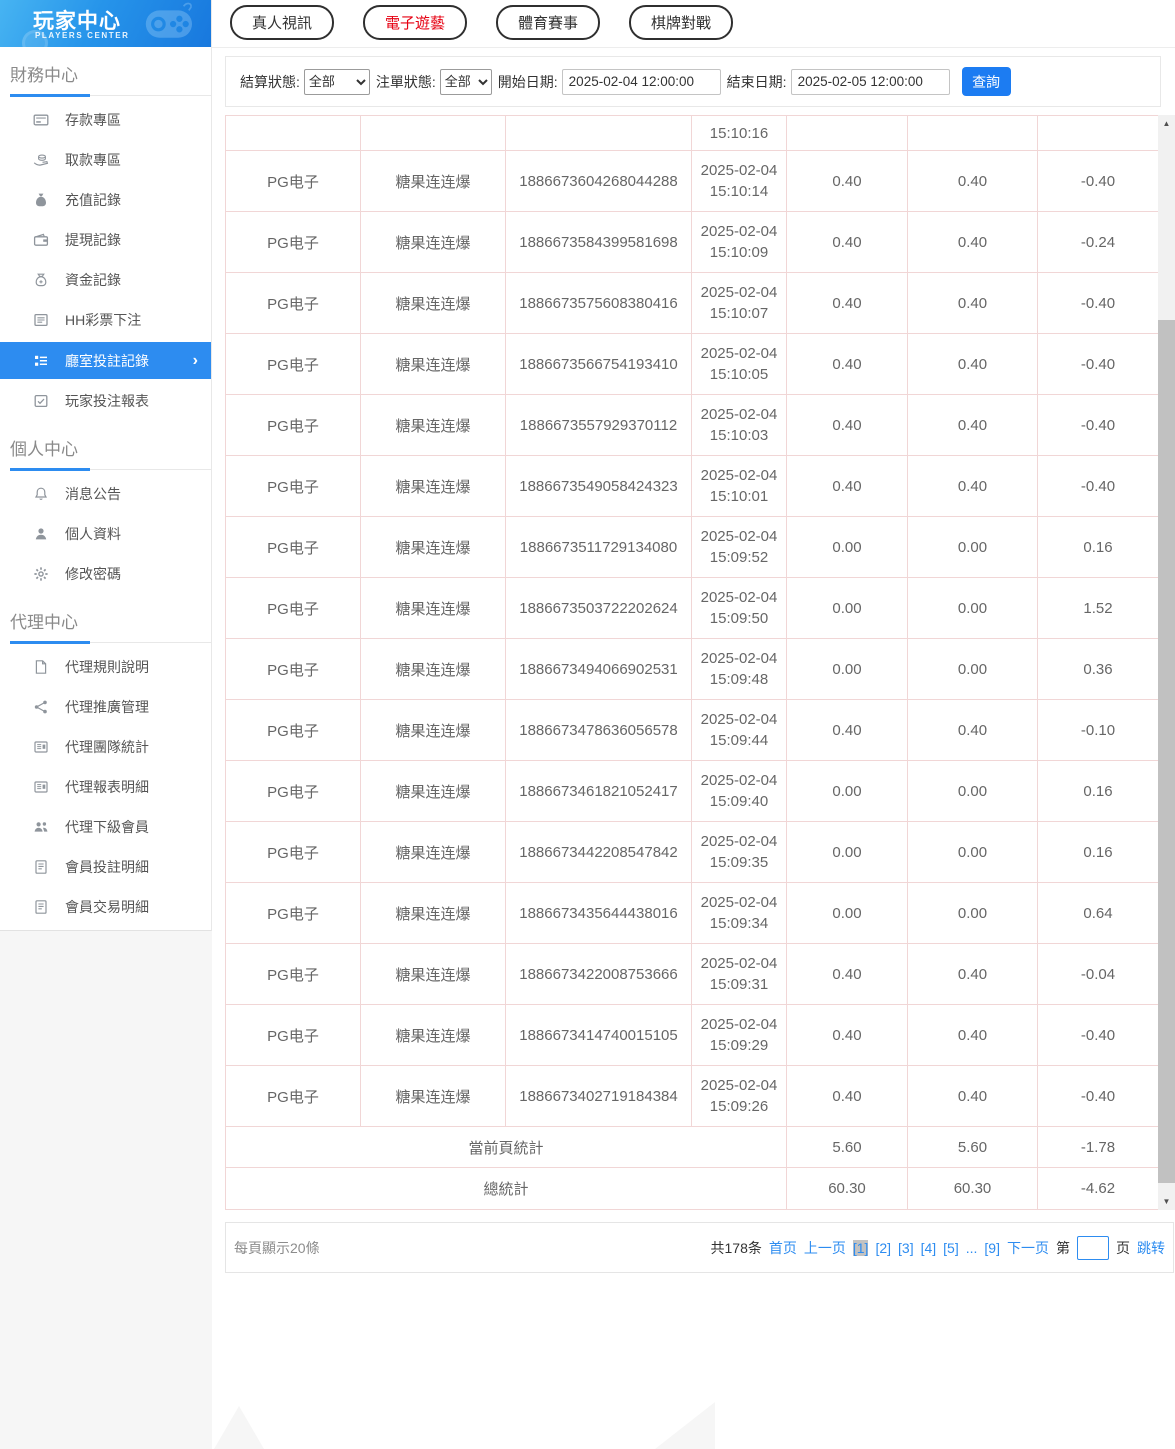 The width and height of the screenshot is (1175, 1449). Describe the element at coordinates (41, 361) in the screenshot. I see `menulist-icon` at that location.